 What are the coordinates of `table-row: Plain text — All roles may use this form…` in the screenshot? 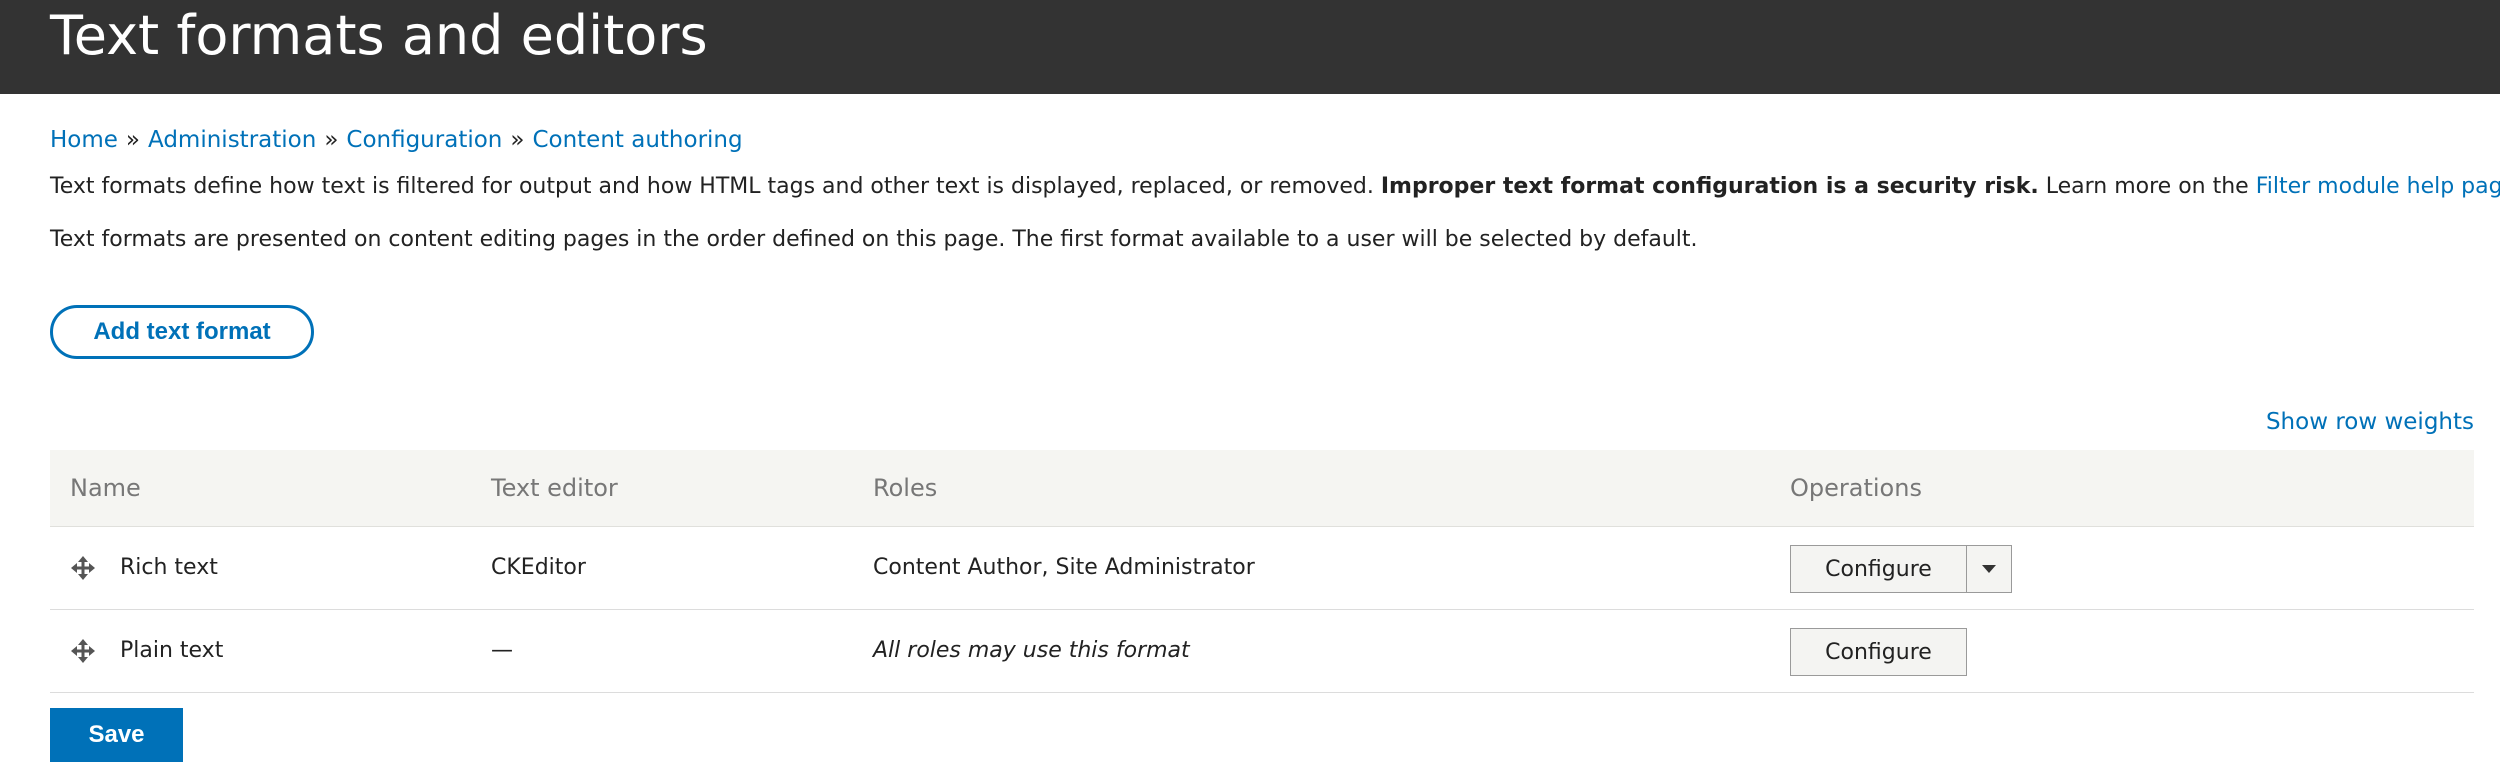 It's located at (1262, 651).